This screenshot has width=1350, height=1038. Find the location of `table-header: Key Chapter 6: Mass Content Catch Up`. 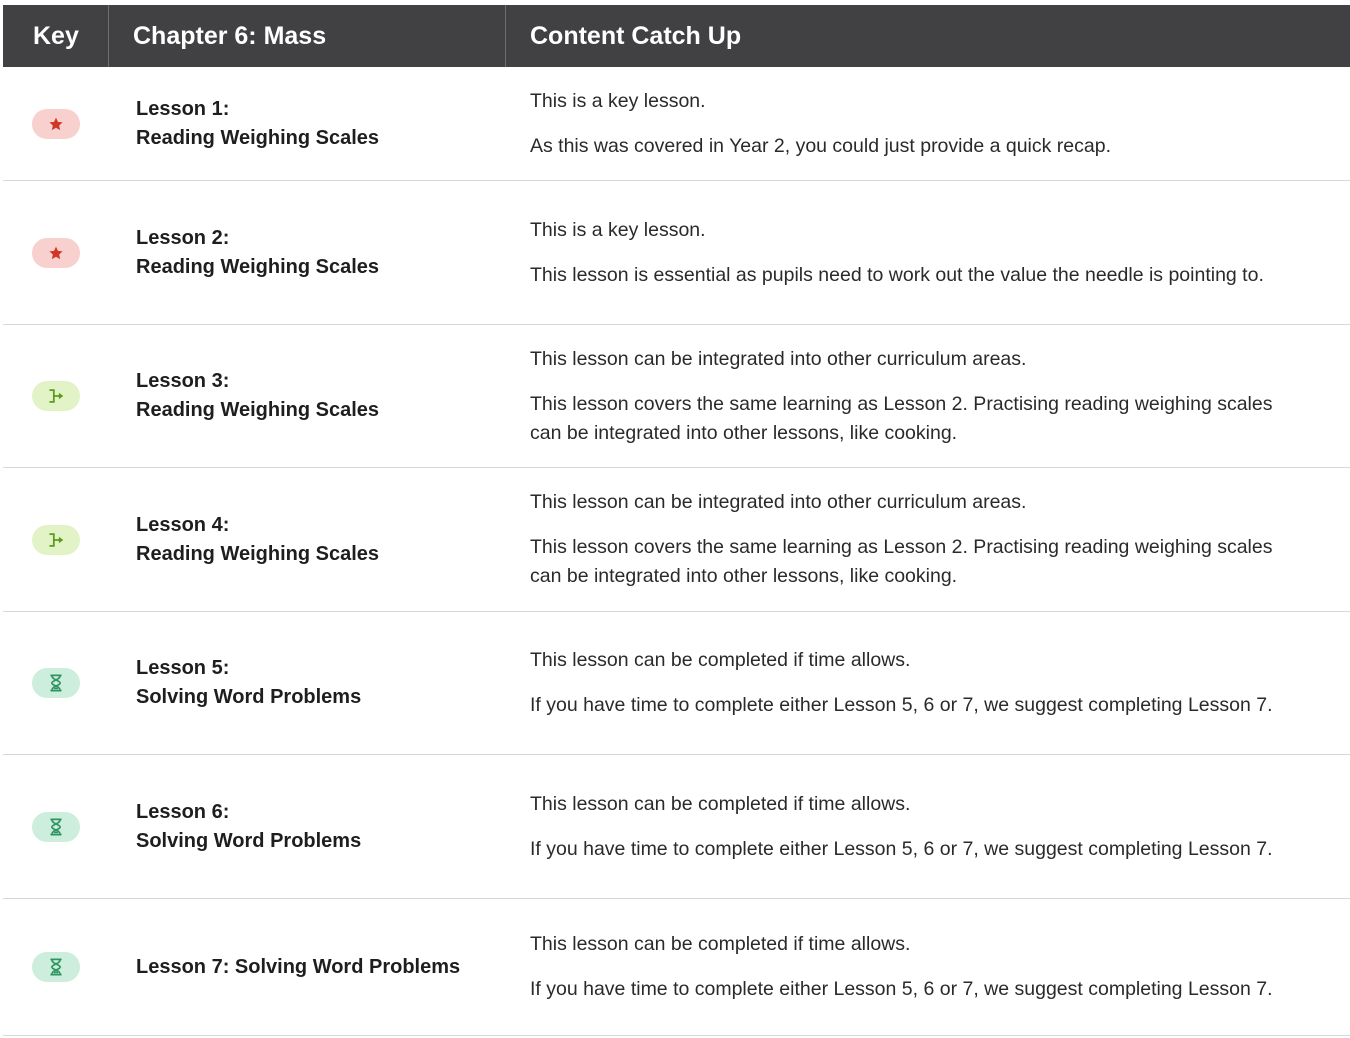

table-header: Key Chapter 6: Mass Content Catch Up is located at coordinates (676, 36).